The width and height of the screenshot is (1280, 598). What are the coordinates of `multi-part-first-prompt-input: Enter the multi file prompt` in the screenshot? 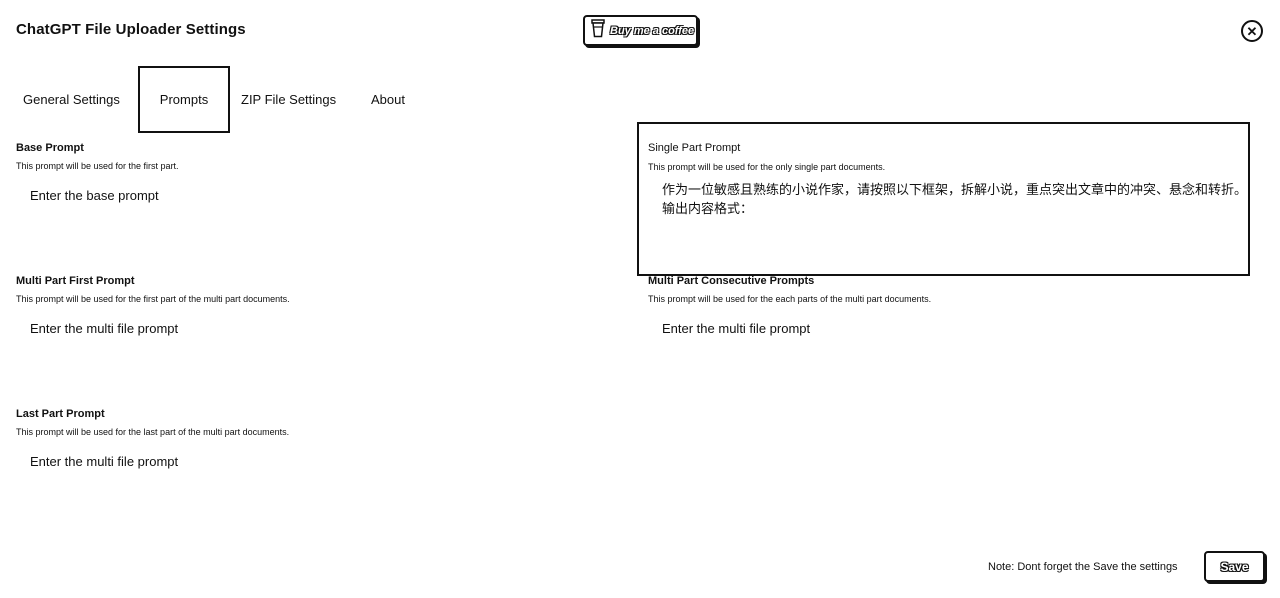 It's located at (328, 328).